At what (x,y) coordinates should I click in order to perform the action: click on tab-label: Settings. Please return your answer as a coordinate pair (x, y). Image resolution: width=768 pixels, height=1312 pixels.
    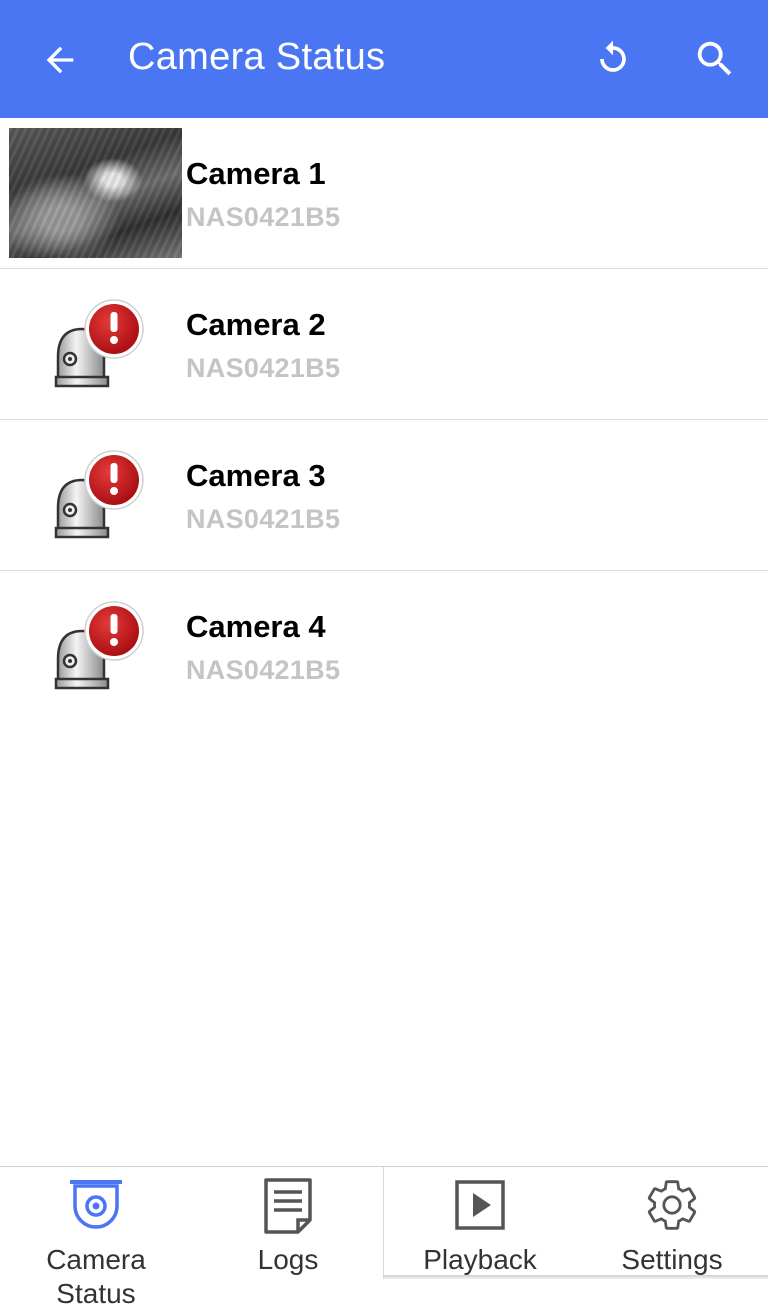
    Looking at the image, I should click on (672, 1259).